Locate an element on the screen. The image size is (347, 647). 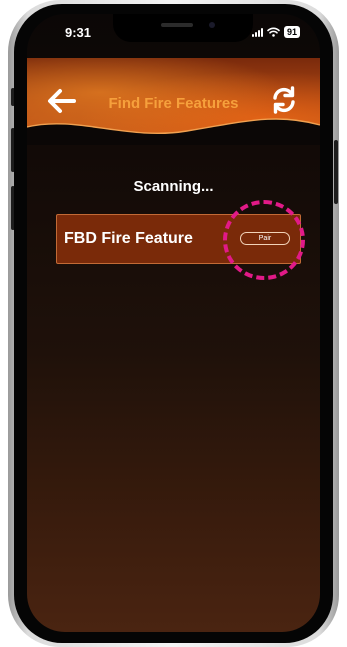
app-header: Find Fire Features is located at coordinates (173, 101).